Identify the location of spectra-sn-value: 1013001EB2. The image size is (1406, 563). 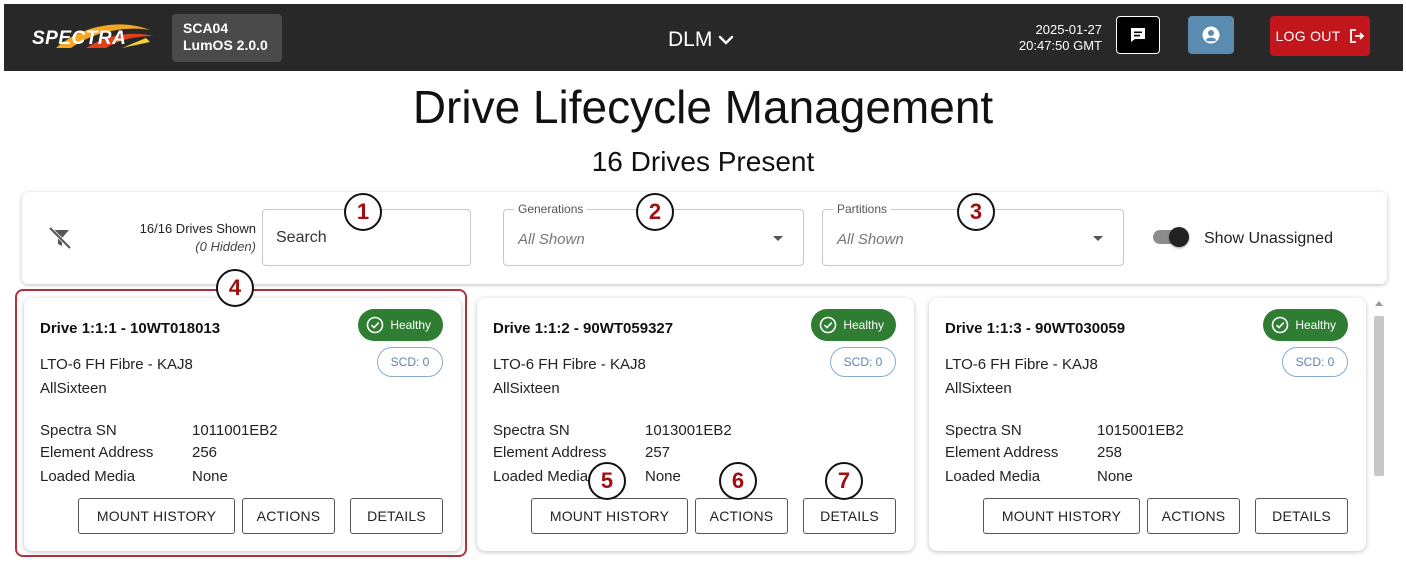
(688, 430).